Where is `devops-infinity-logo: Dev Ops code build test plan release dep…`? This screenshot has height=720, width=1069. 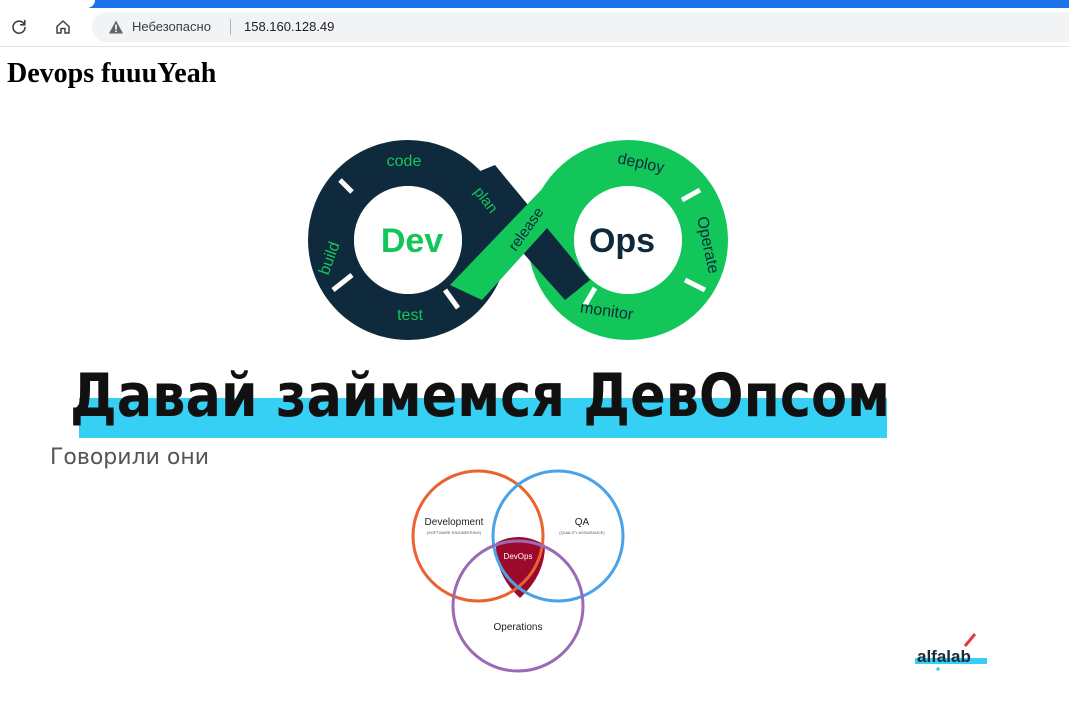
devops-infinity-logo: Dev Ops code build test plan release dep… is located at coordinates (518, 240).